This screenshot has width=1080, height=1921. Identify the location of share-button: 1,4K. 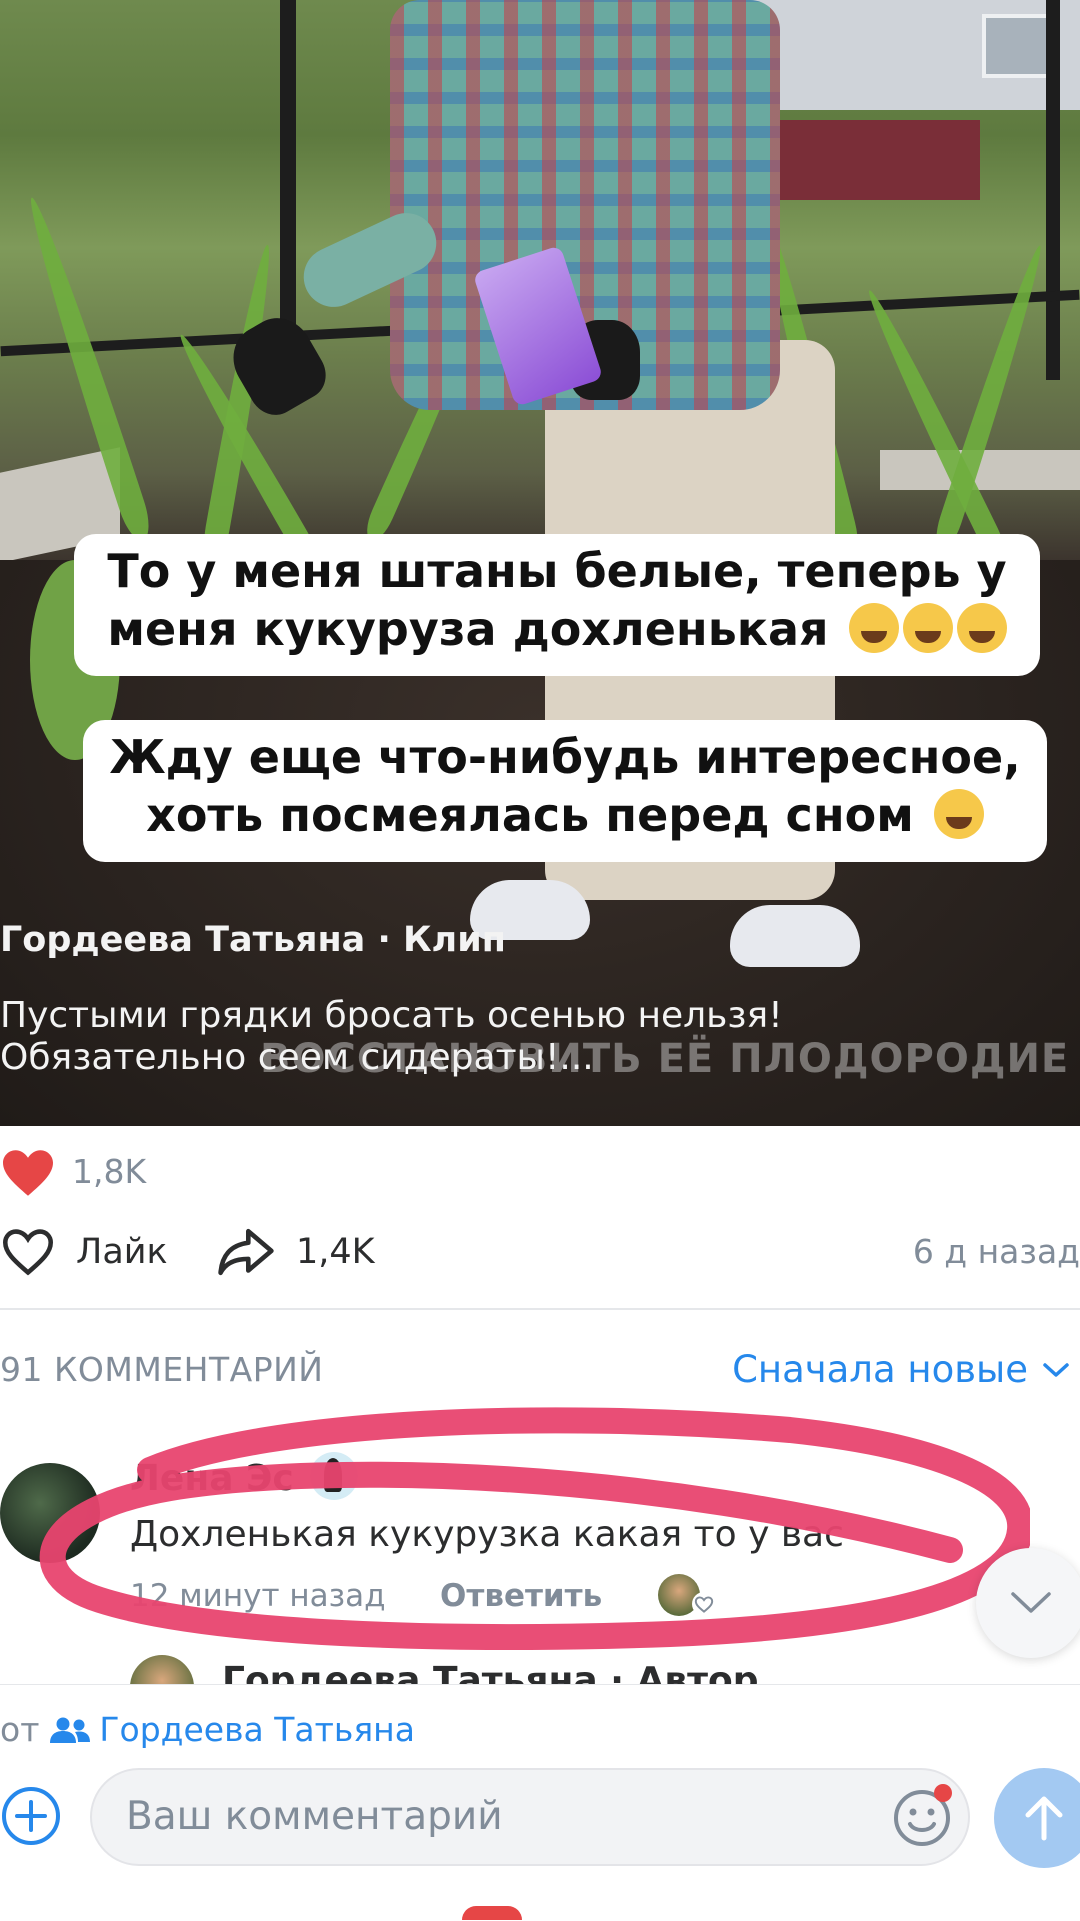
(295, 1252).